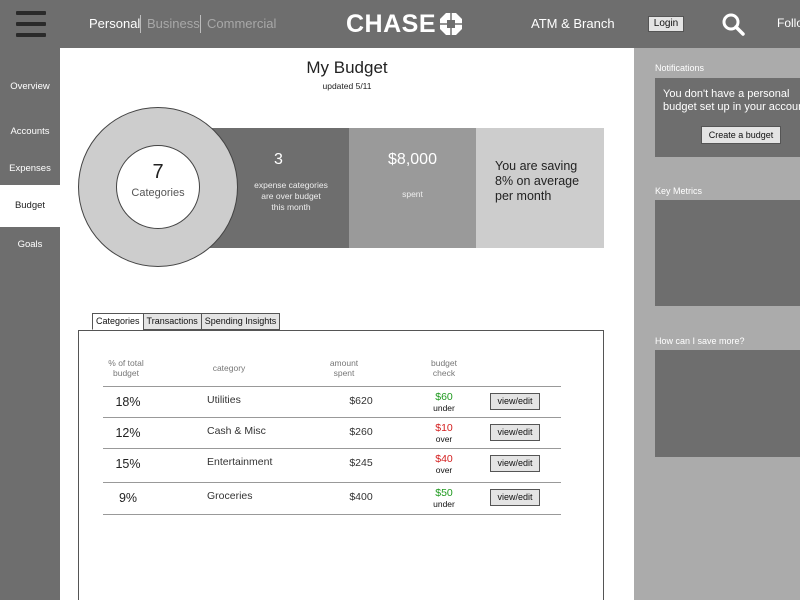 This screenshot has width=800, height=600. What do you see at coordinates (241, 24) in the screenshot?
I see `segment-commercial: Commercial` at bounding box center [241, 24].